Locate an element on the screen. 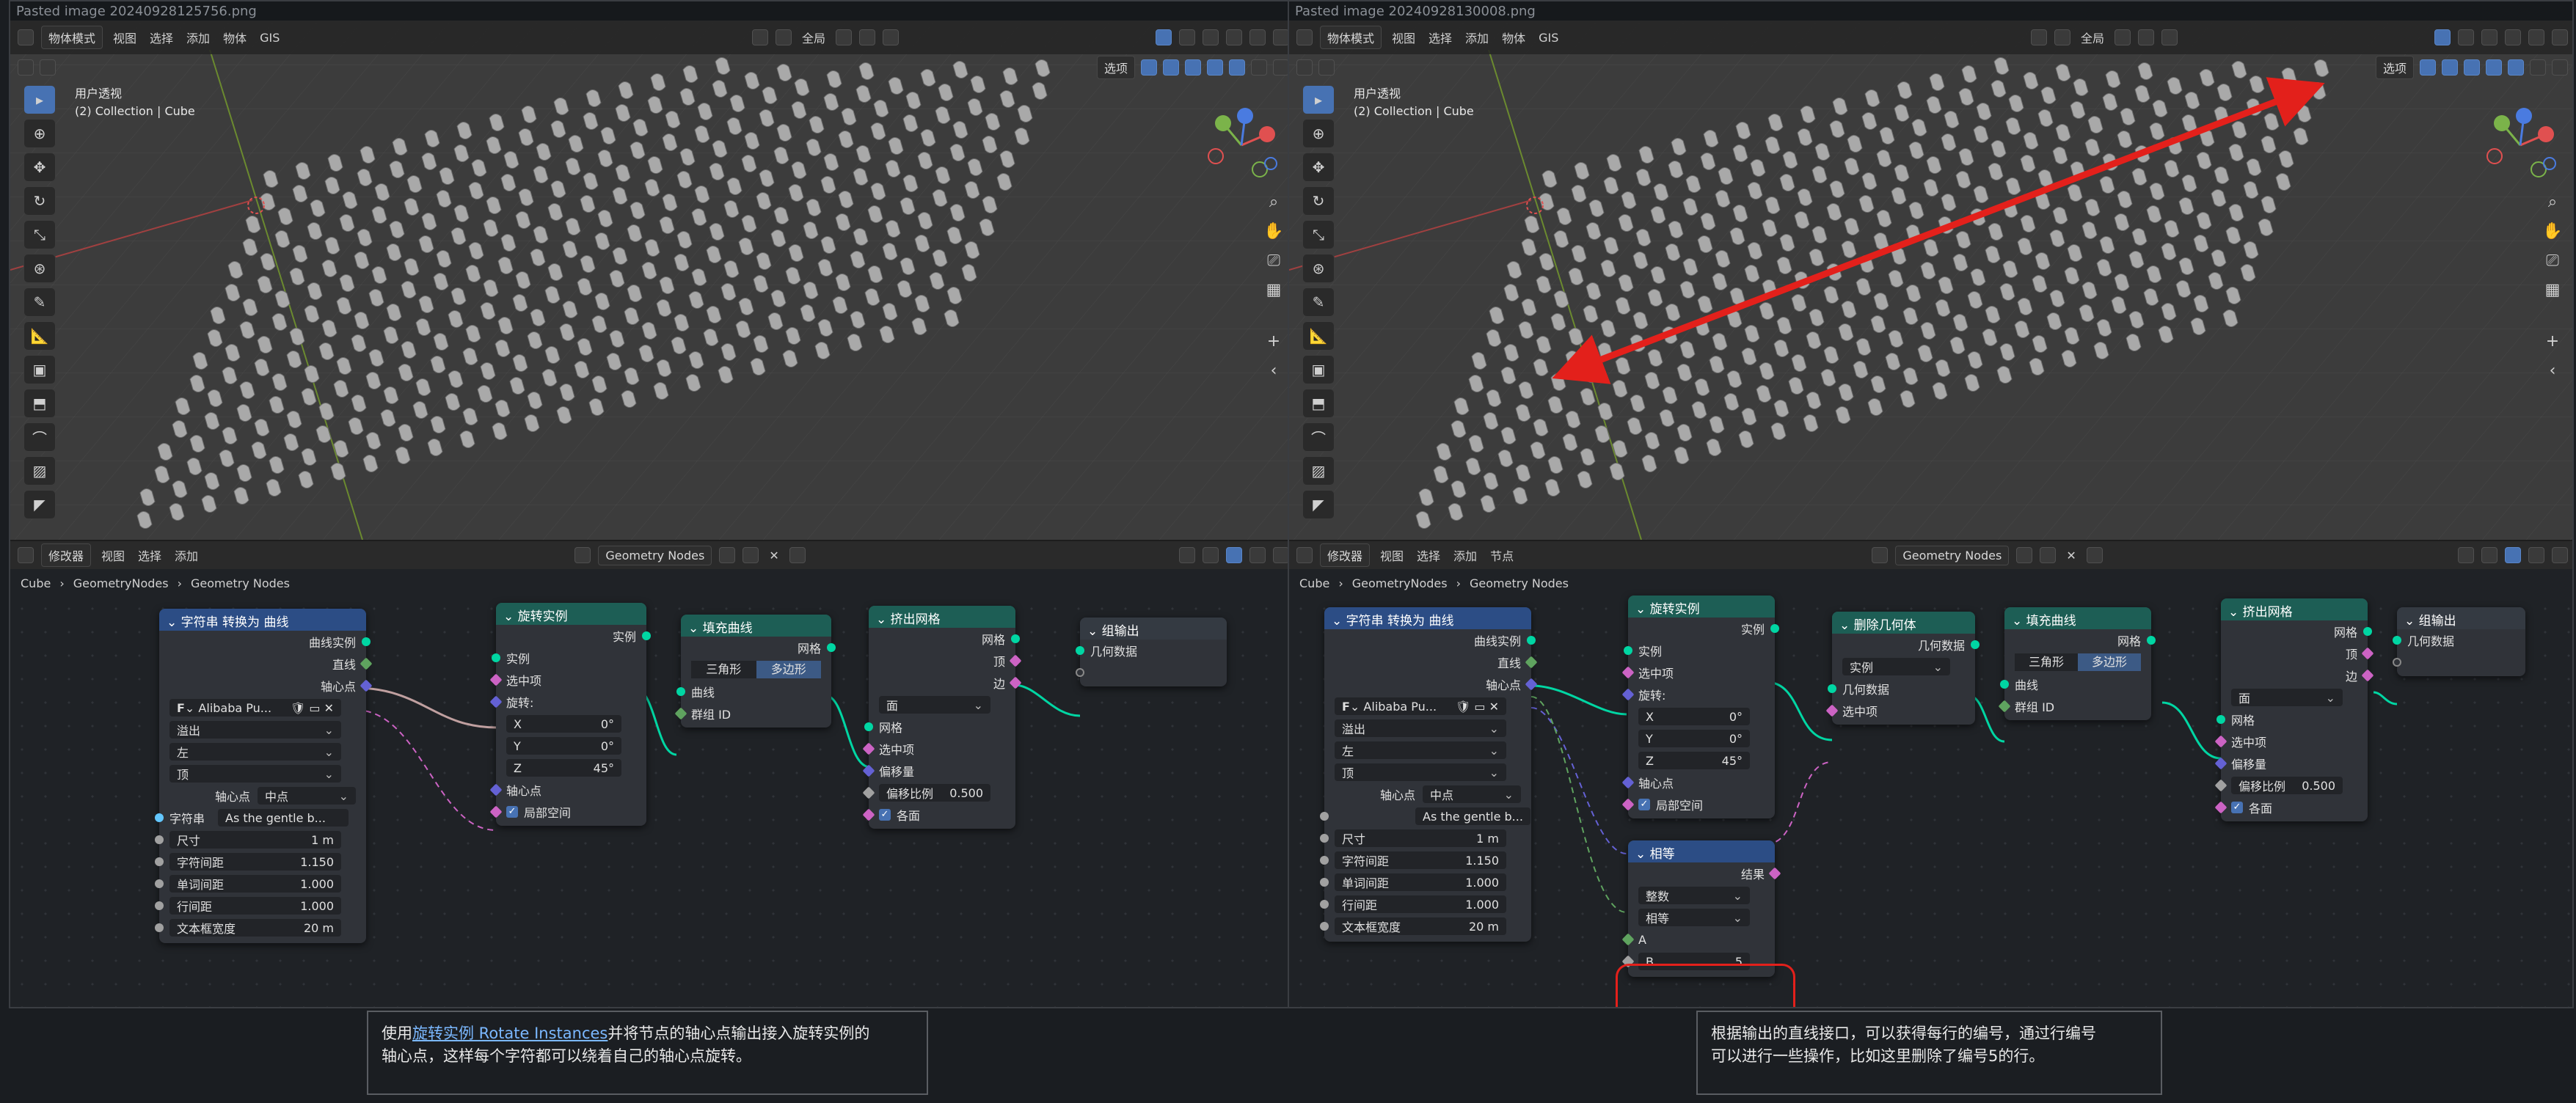  node-header: ⌄ 字符串 转换为 曲线 is located at coordinates (1428, 618).